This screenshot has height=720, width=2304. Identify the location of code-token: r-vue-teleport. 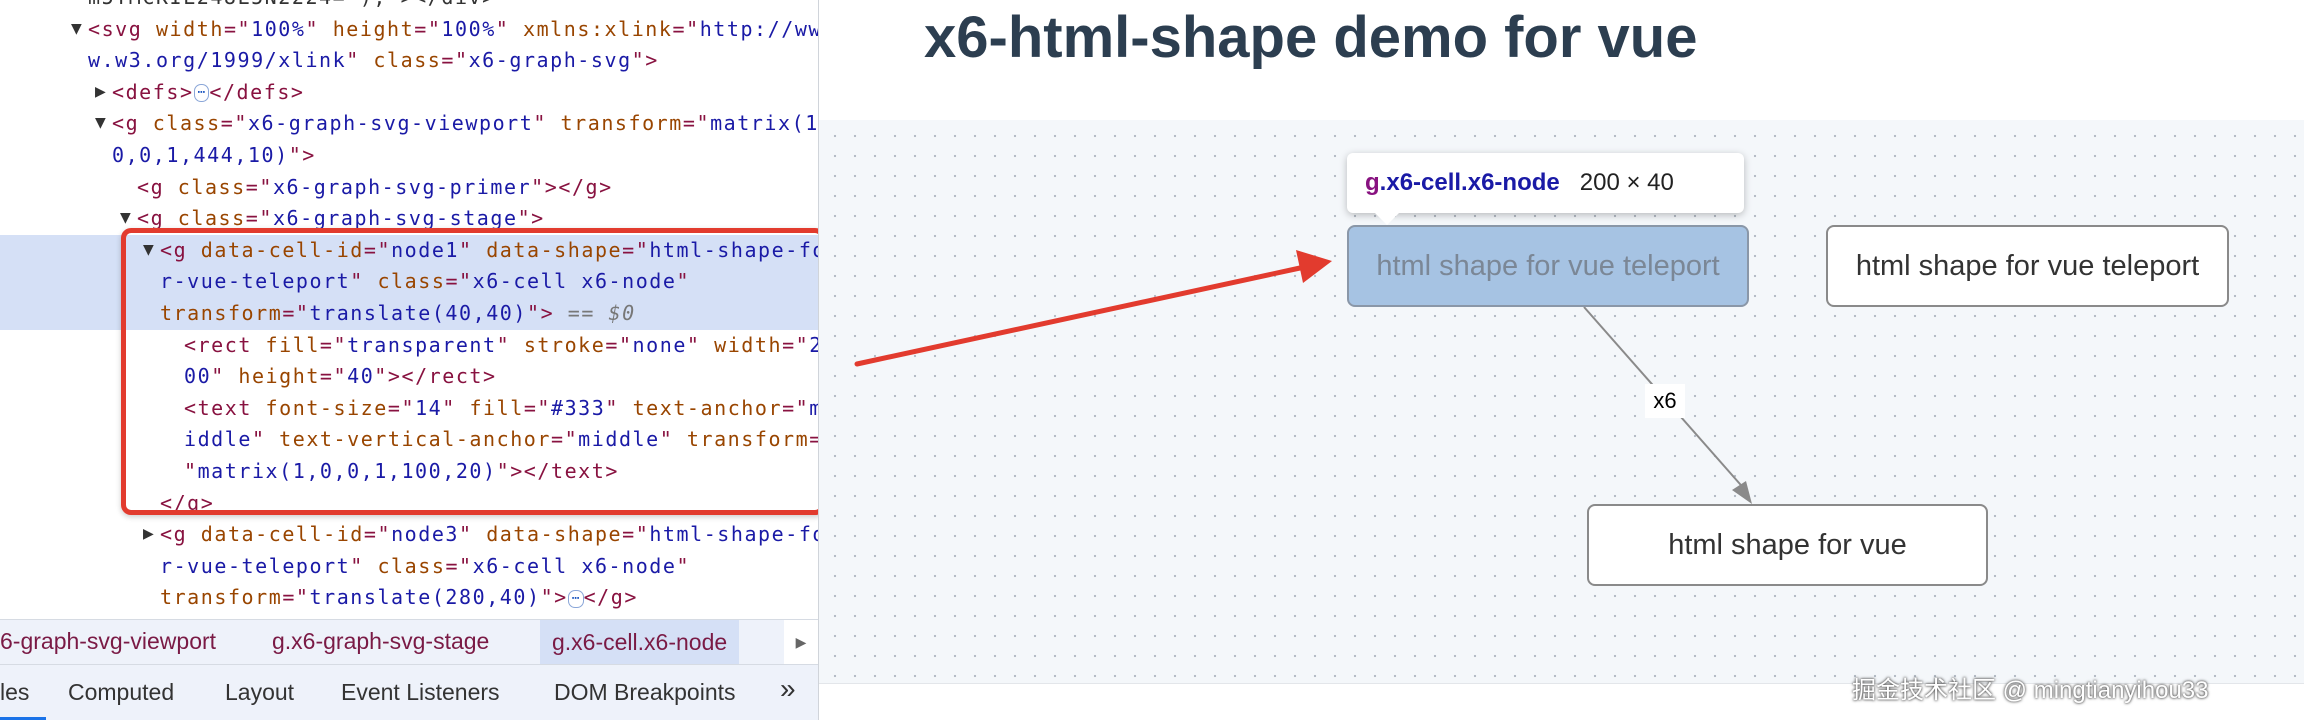
(255, 565).